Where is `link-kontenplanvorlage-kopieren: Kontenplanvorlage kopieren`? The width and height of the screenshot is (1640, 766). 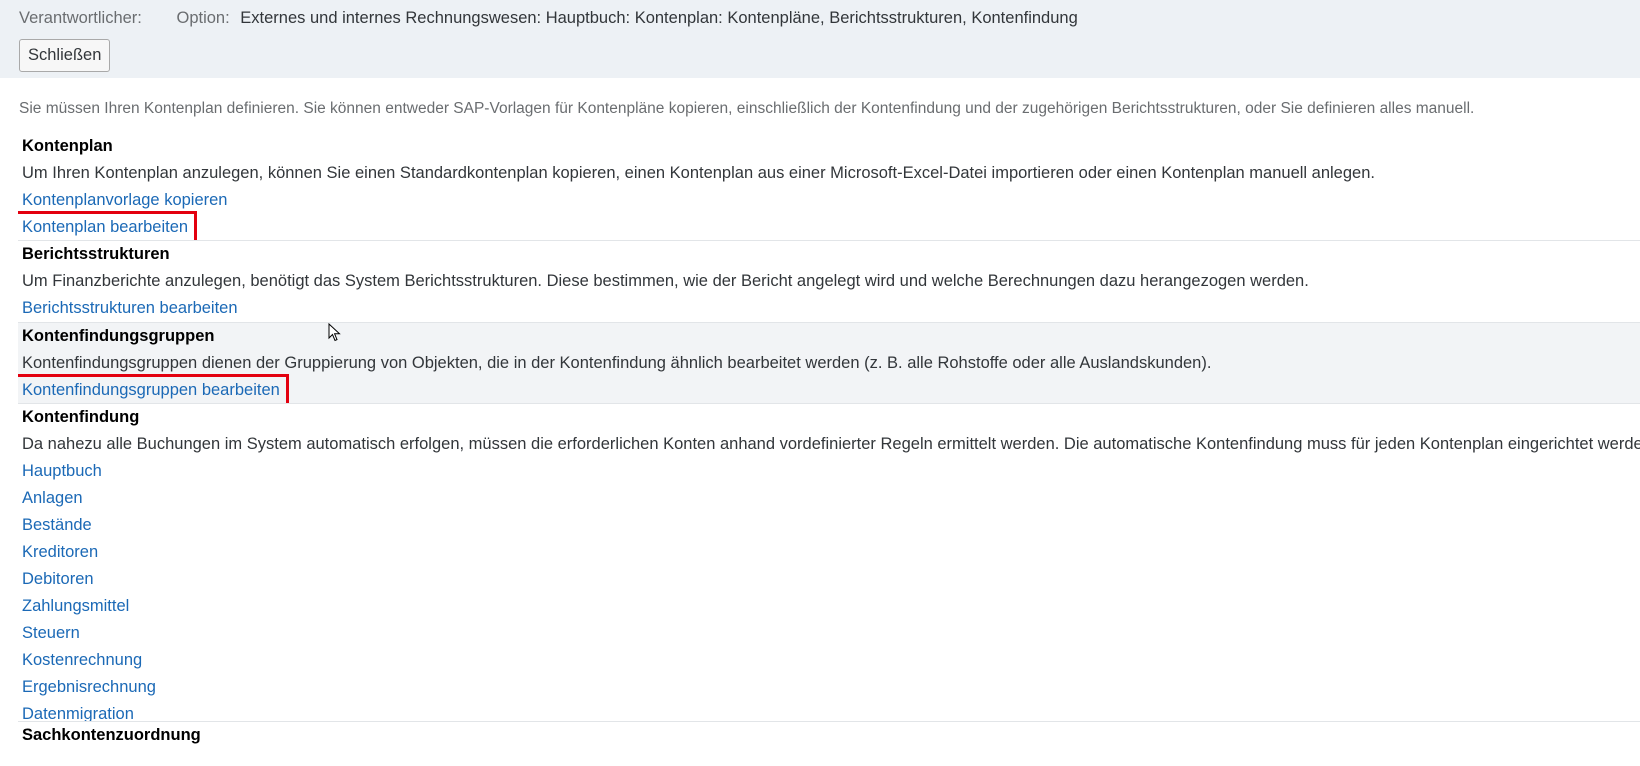 link-kontenplanvorlage-kopieren: Kontenplanvorlage kopieren is located at coordinates (831, 200).